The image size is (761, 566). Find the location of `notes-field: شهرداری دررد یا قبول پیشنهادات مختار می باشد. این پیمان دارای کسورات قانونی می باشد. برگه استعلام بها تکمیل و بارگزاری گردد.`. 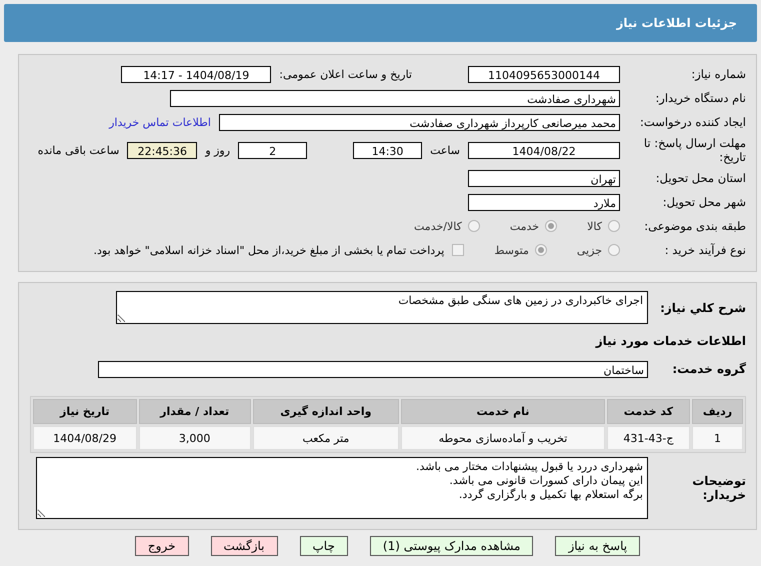

notes-field: شهرداری دررد یا قبول پیشنهادات مختار می باشد. این پیمان دارای کسورات قانونی می باشد. برگه استعلام بها تکمیل و بارگزاری گردد. is located at coordinates (342, 488).